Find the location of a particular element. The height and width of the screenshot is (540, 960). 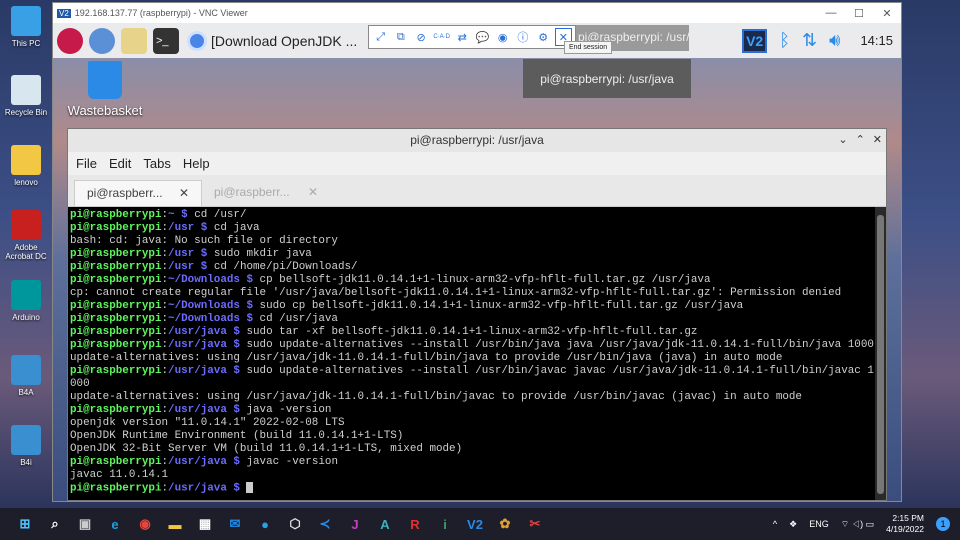

file-manager-icon is located at coordinates (134, 40).